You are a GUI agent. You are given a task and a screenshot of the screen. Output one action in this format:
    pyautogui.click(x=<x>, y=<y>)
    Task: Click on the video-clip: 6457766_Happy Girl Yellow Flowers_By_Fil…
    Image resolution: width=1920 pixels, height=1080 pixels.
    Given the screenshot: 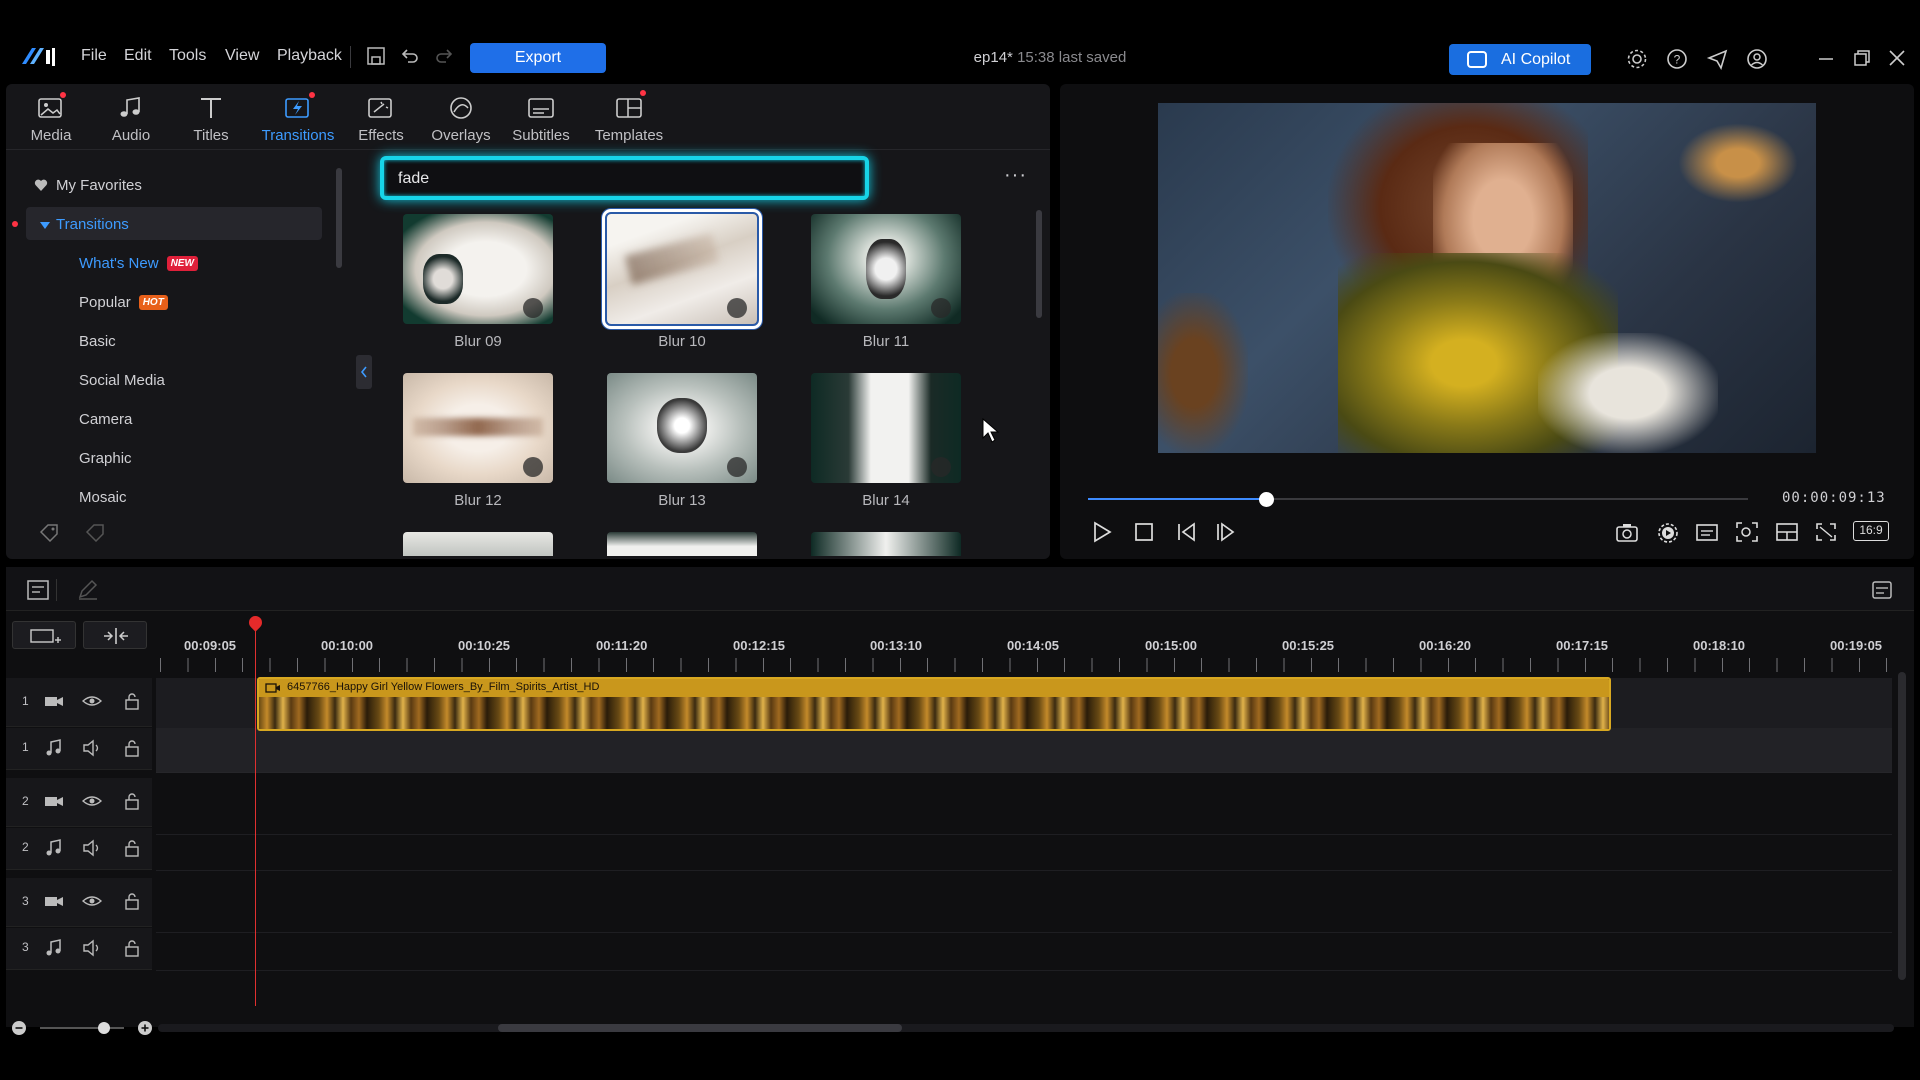 What is the action you would take?
    pyautogui.click(x=934, y=704)
    